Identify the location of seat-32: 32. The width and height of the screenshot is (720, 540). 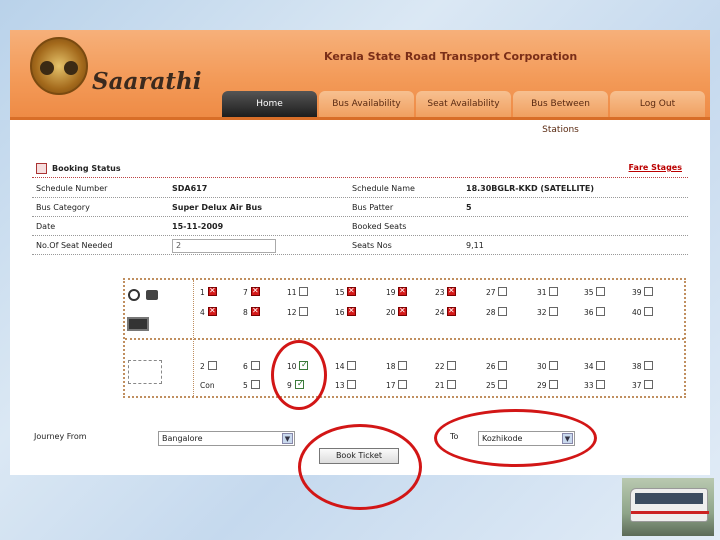
(557, 313).